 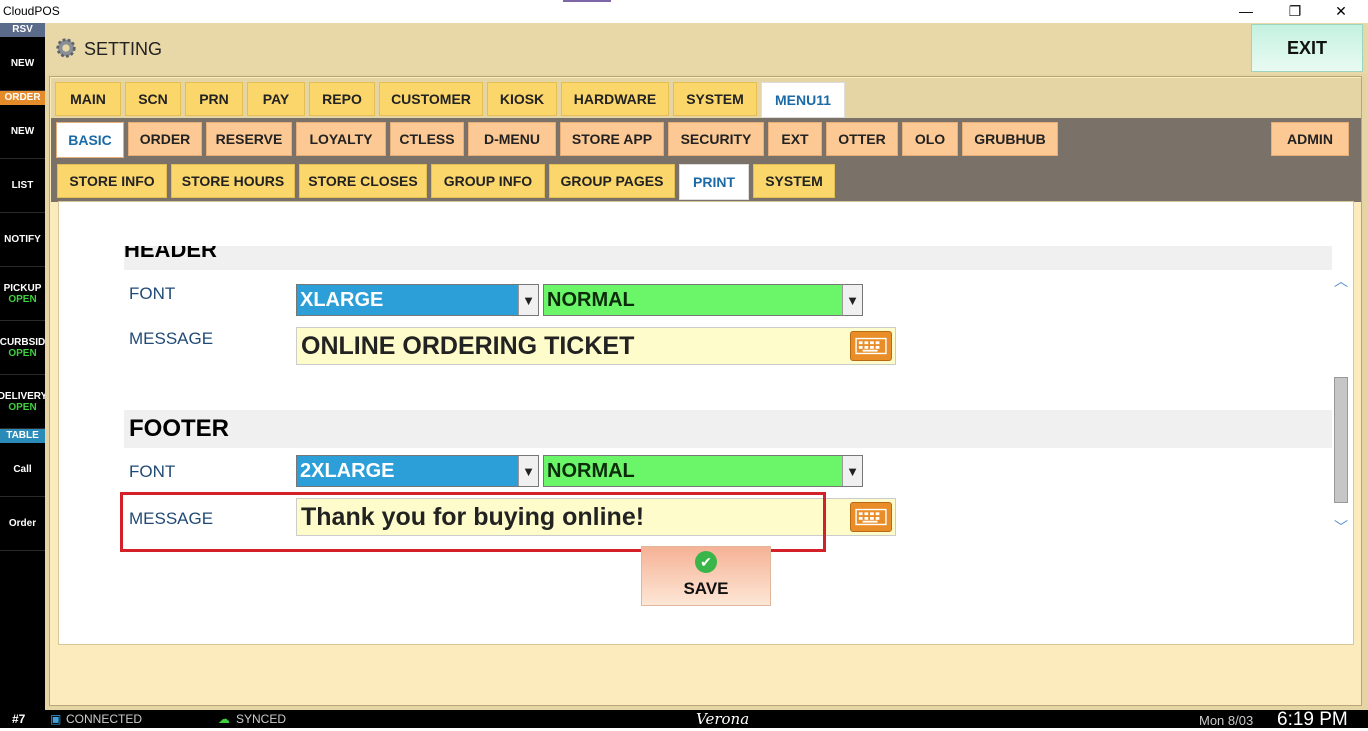 What do you see at coordinates (615, 99) in the screenshot?
I see `tab-hardware: HARDWARE` at bounding box center [615, 99].